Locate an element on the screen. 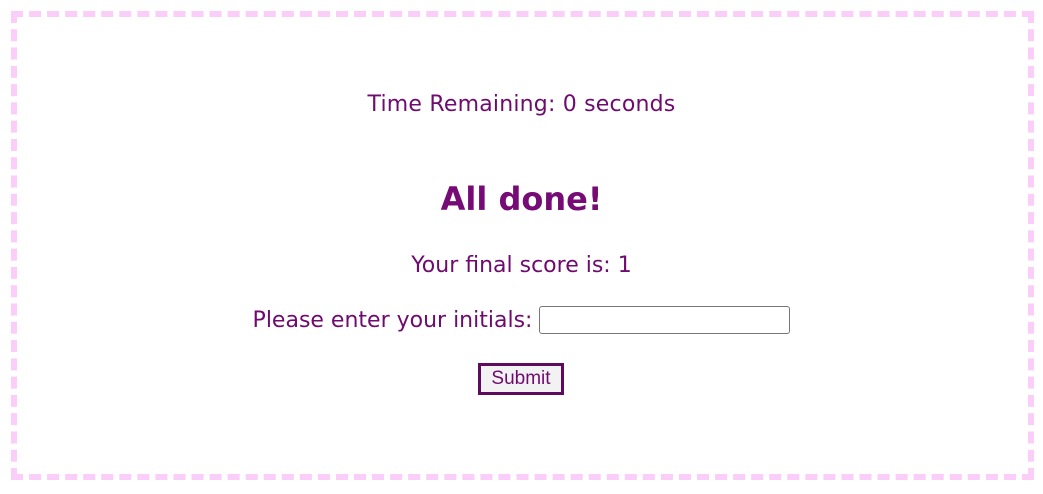 The width and height of the screenshot is (1043, 494). time-remaining: Time Remaining: 0 seconds is located at coordinates (521, 104).